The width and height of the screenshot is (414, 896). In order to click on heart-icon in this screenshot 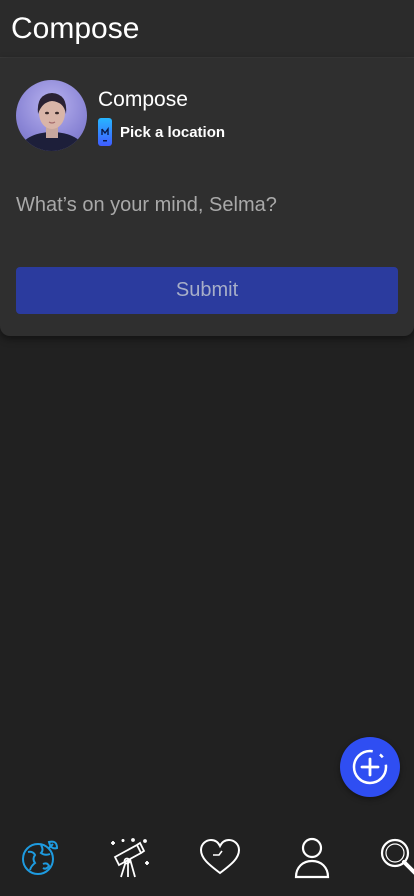, I will do `click(220, 856)`.